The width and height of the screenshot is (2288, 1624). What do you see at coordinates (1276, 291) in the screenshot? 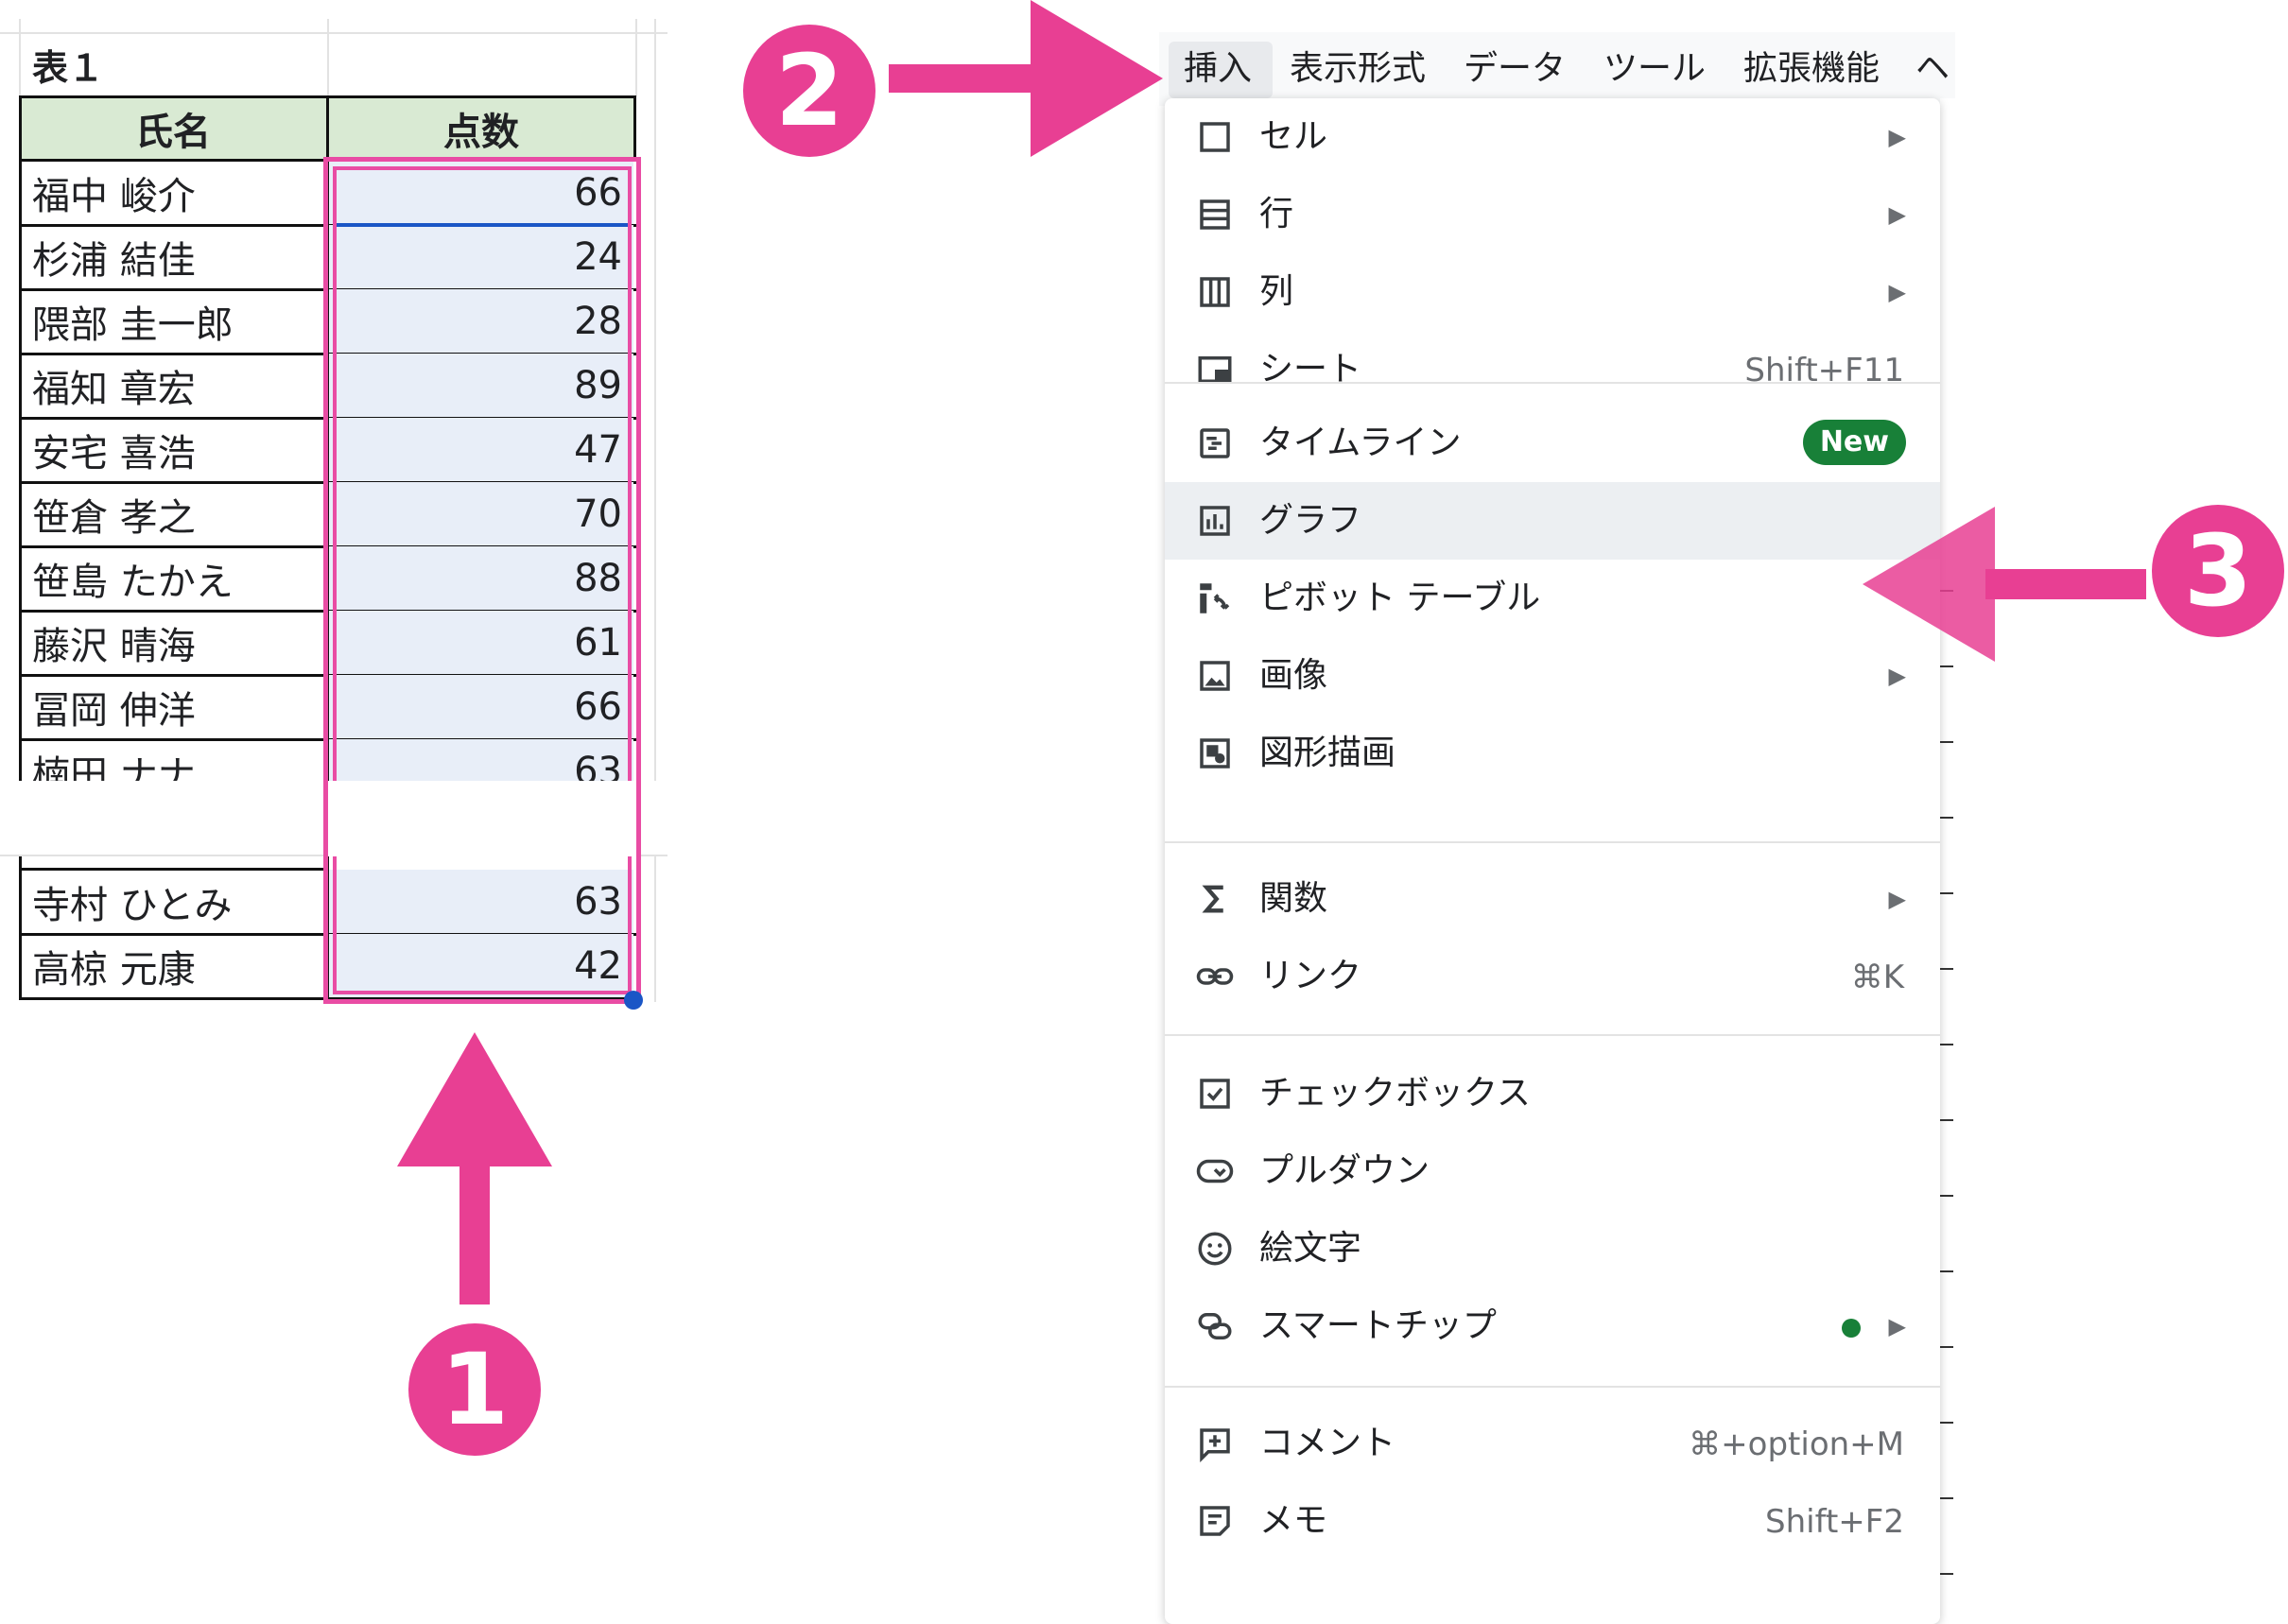
I see `menu-item-label: 列` at bounding box center [1276, 291].